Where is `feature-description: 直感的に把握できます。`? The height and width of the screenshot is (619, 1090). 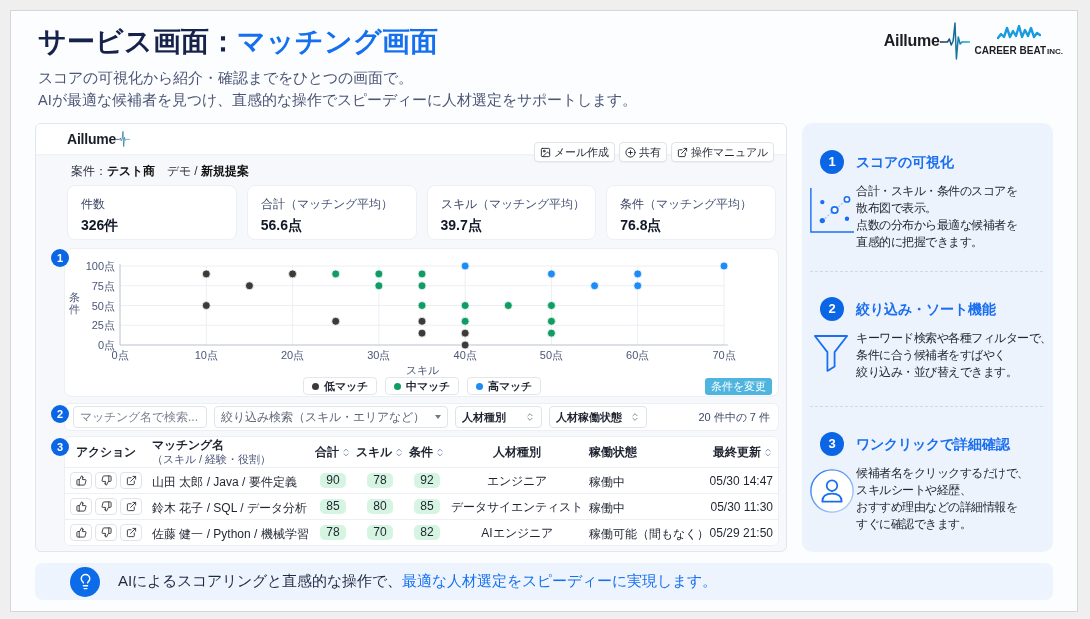
feature-description: 直感的に把握できます。 is located at coordinates (920, 242).